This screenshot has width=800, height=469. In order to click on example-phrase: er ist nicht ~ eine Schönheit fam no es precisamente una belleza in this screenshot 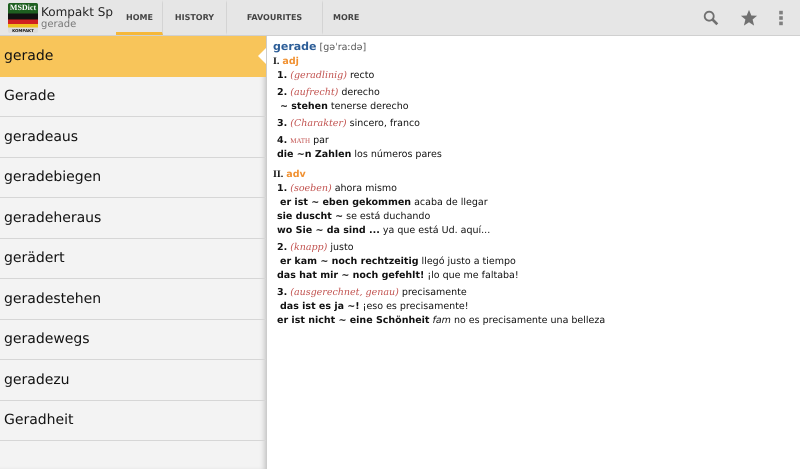, I will do `click(441, 321)`.